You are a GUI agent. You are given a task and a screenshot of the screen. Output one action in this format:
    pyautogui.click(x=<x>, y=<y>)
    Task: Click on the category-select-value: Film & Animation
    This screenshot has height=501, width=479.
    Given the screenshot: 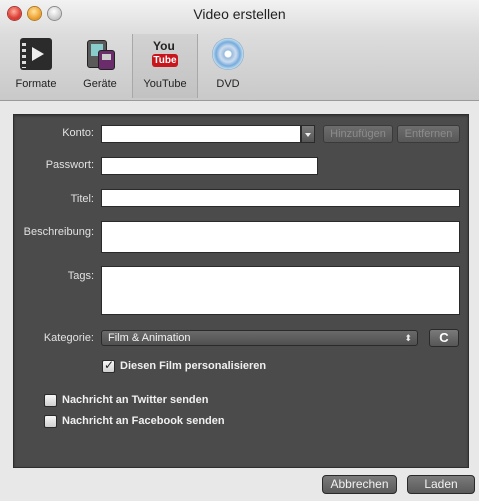 What is the action you would take?
    pyautogui.click(x=149, y=338)
    